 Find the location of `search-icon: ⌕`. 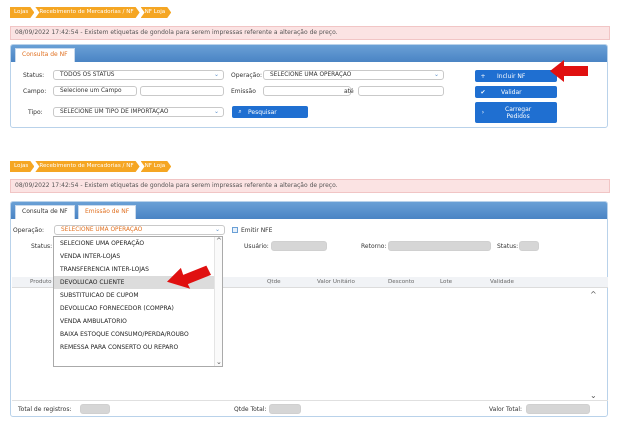

search-icon: ⌕ is located at coordinates (240, 111).